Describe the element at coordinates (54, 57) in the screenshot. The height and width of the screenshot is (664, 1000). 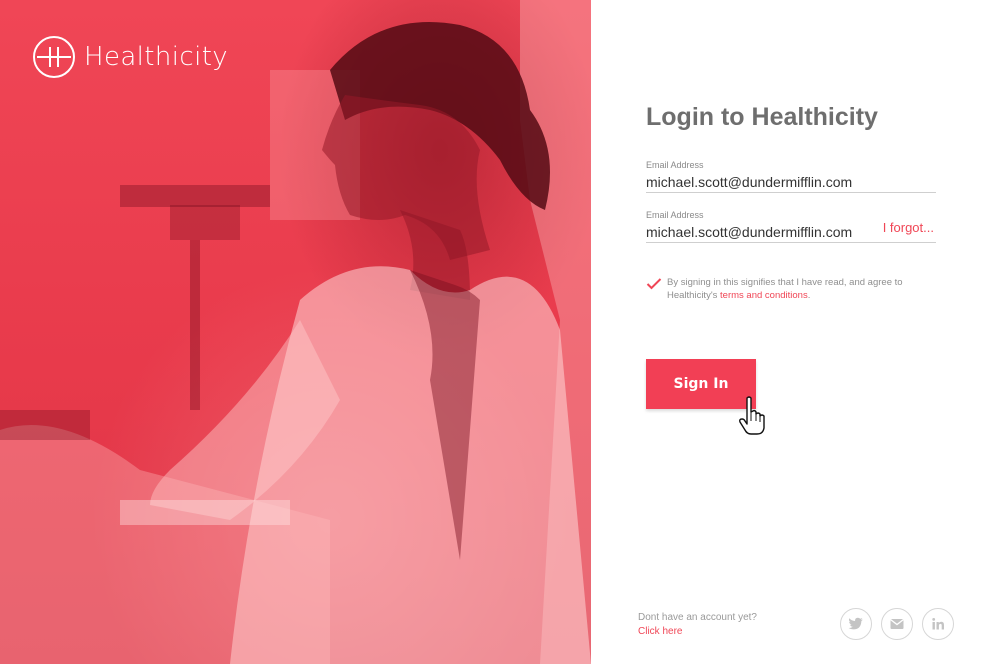
I see `healthicity-logo-icon` at that location.